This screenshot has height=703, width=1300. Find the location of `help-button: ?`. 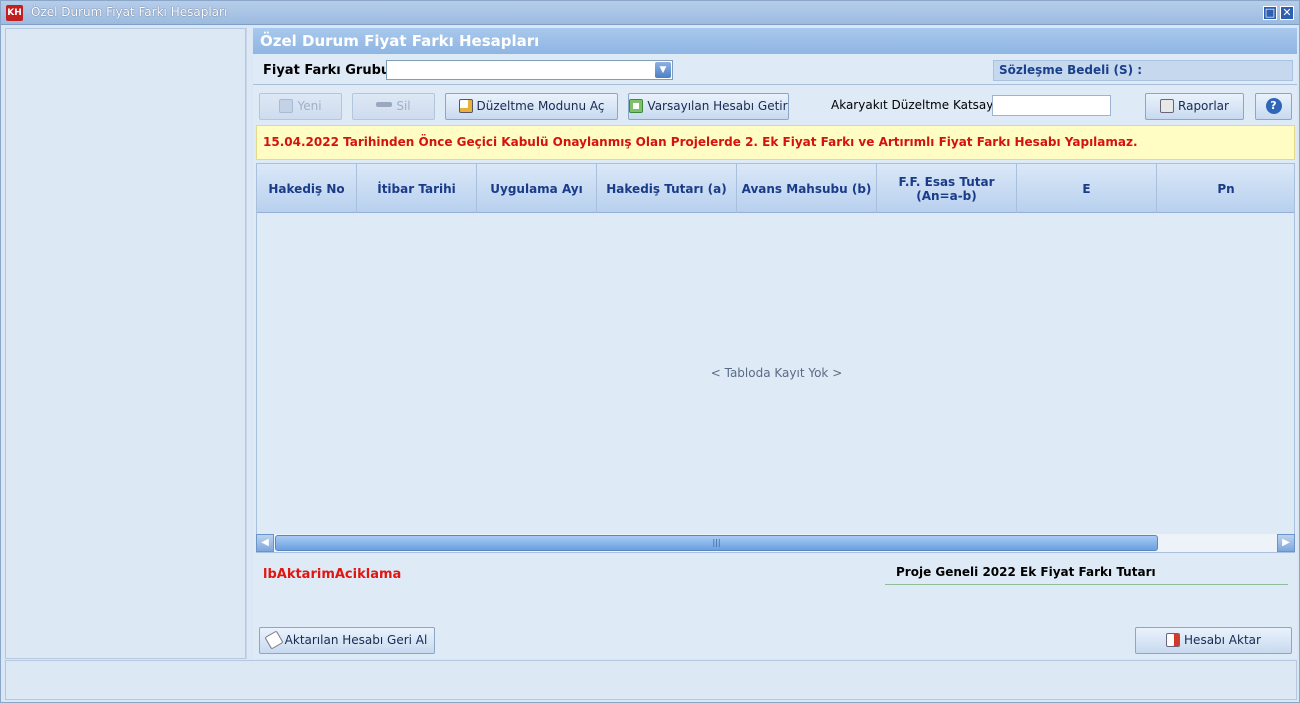

help-button: ? is located at coordinates (1273, 106).